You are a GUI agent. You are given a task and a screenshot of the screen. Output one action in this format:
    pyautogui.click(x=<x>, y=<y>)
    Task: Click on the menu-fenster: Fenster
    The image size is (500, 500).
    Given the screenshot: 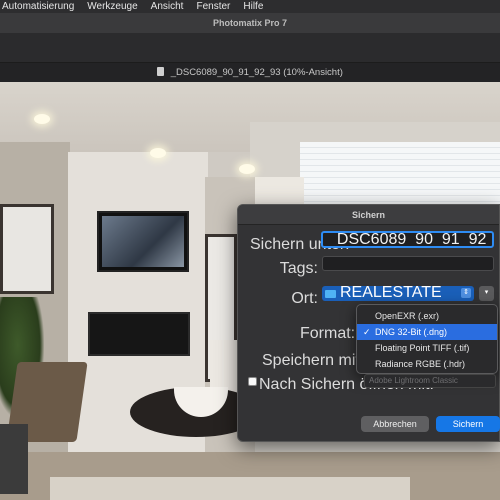 What is the action you would take?
    pyautogui.click(x=213, y=6)
    